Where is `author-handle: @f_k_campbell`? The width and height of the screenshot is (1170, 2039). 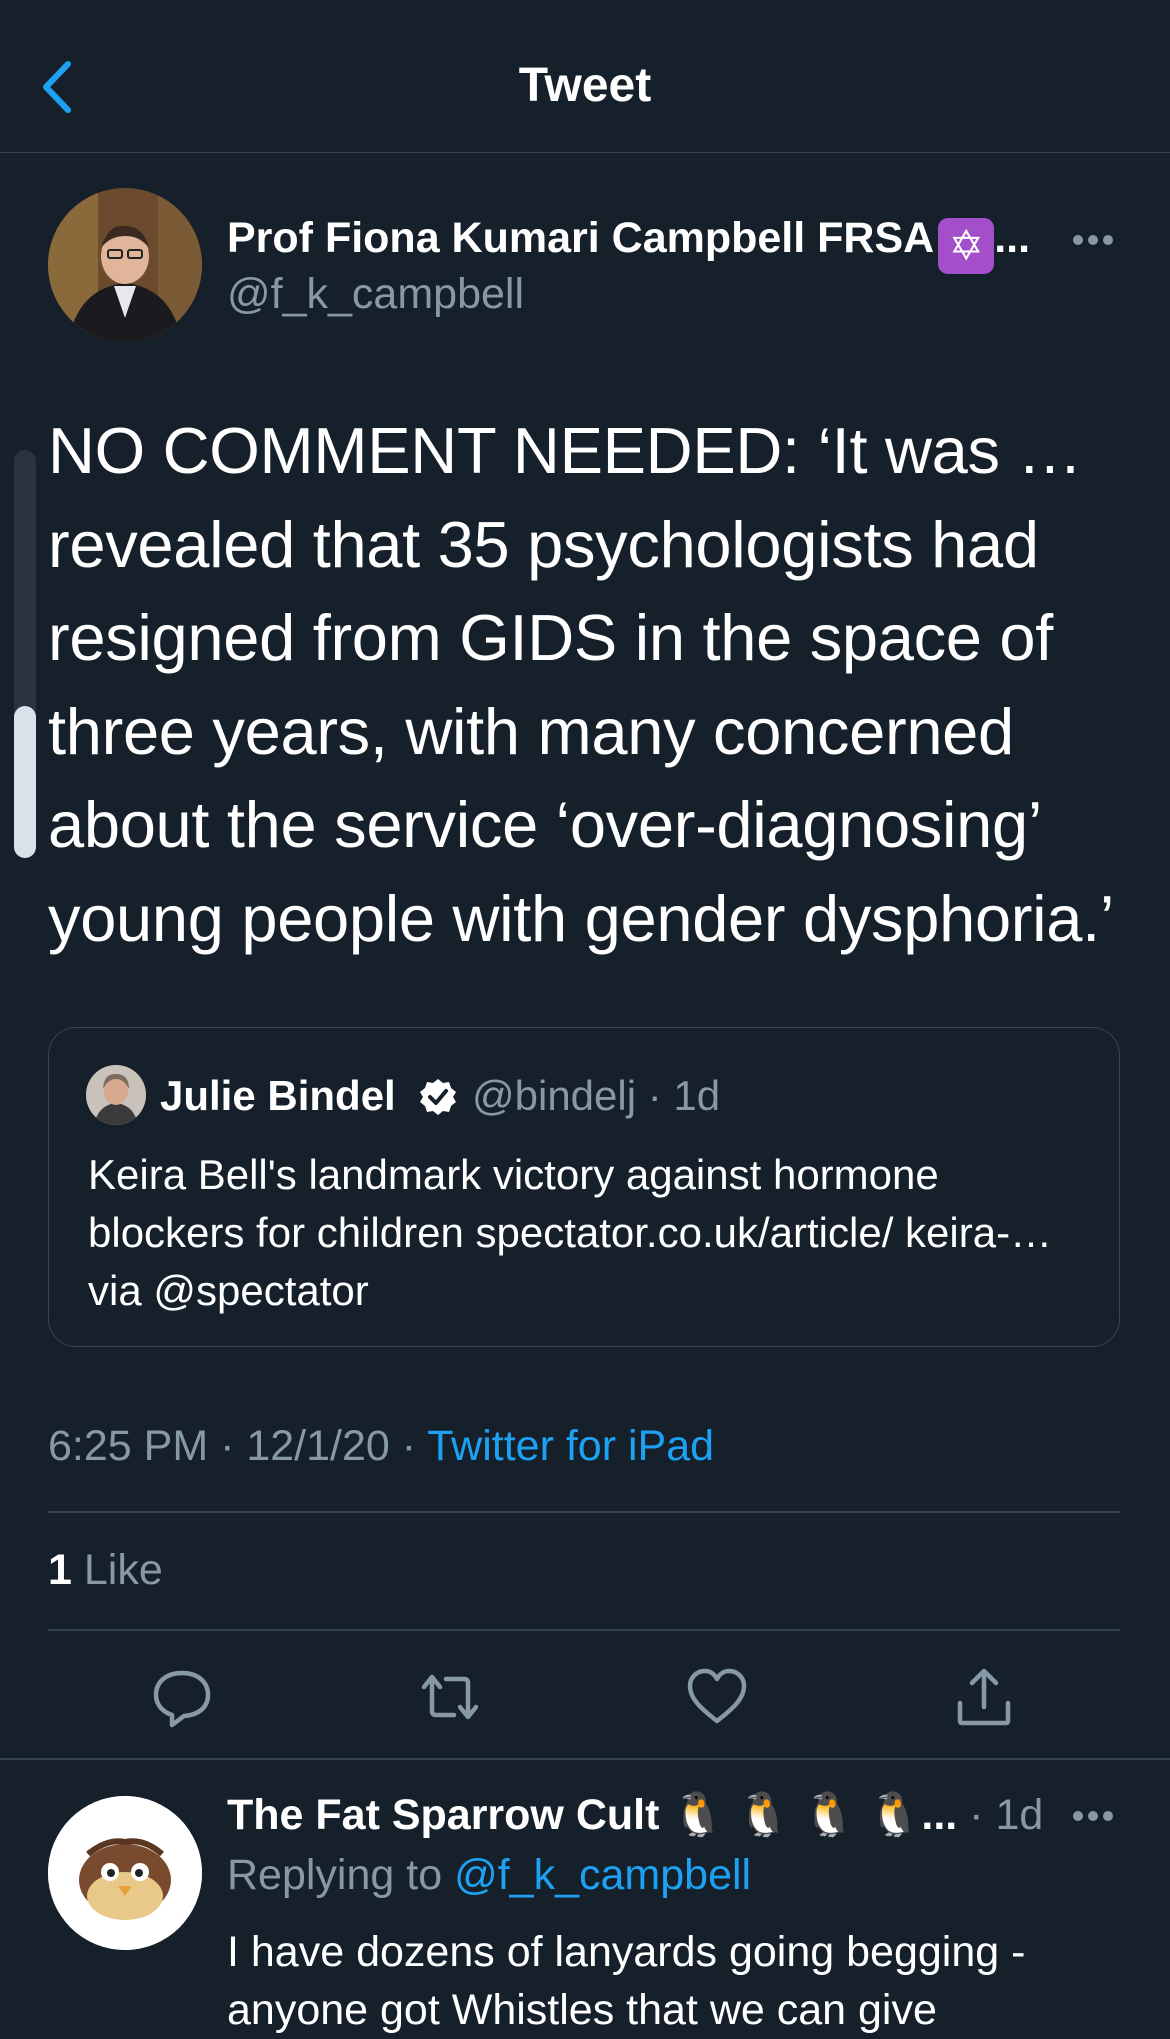
author-handle: @f_k_campbell is located at coordinates (375, 294).